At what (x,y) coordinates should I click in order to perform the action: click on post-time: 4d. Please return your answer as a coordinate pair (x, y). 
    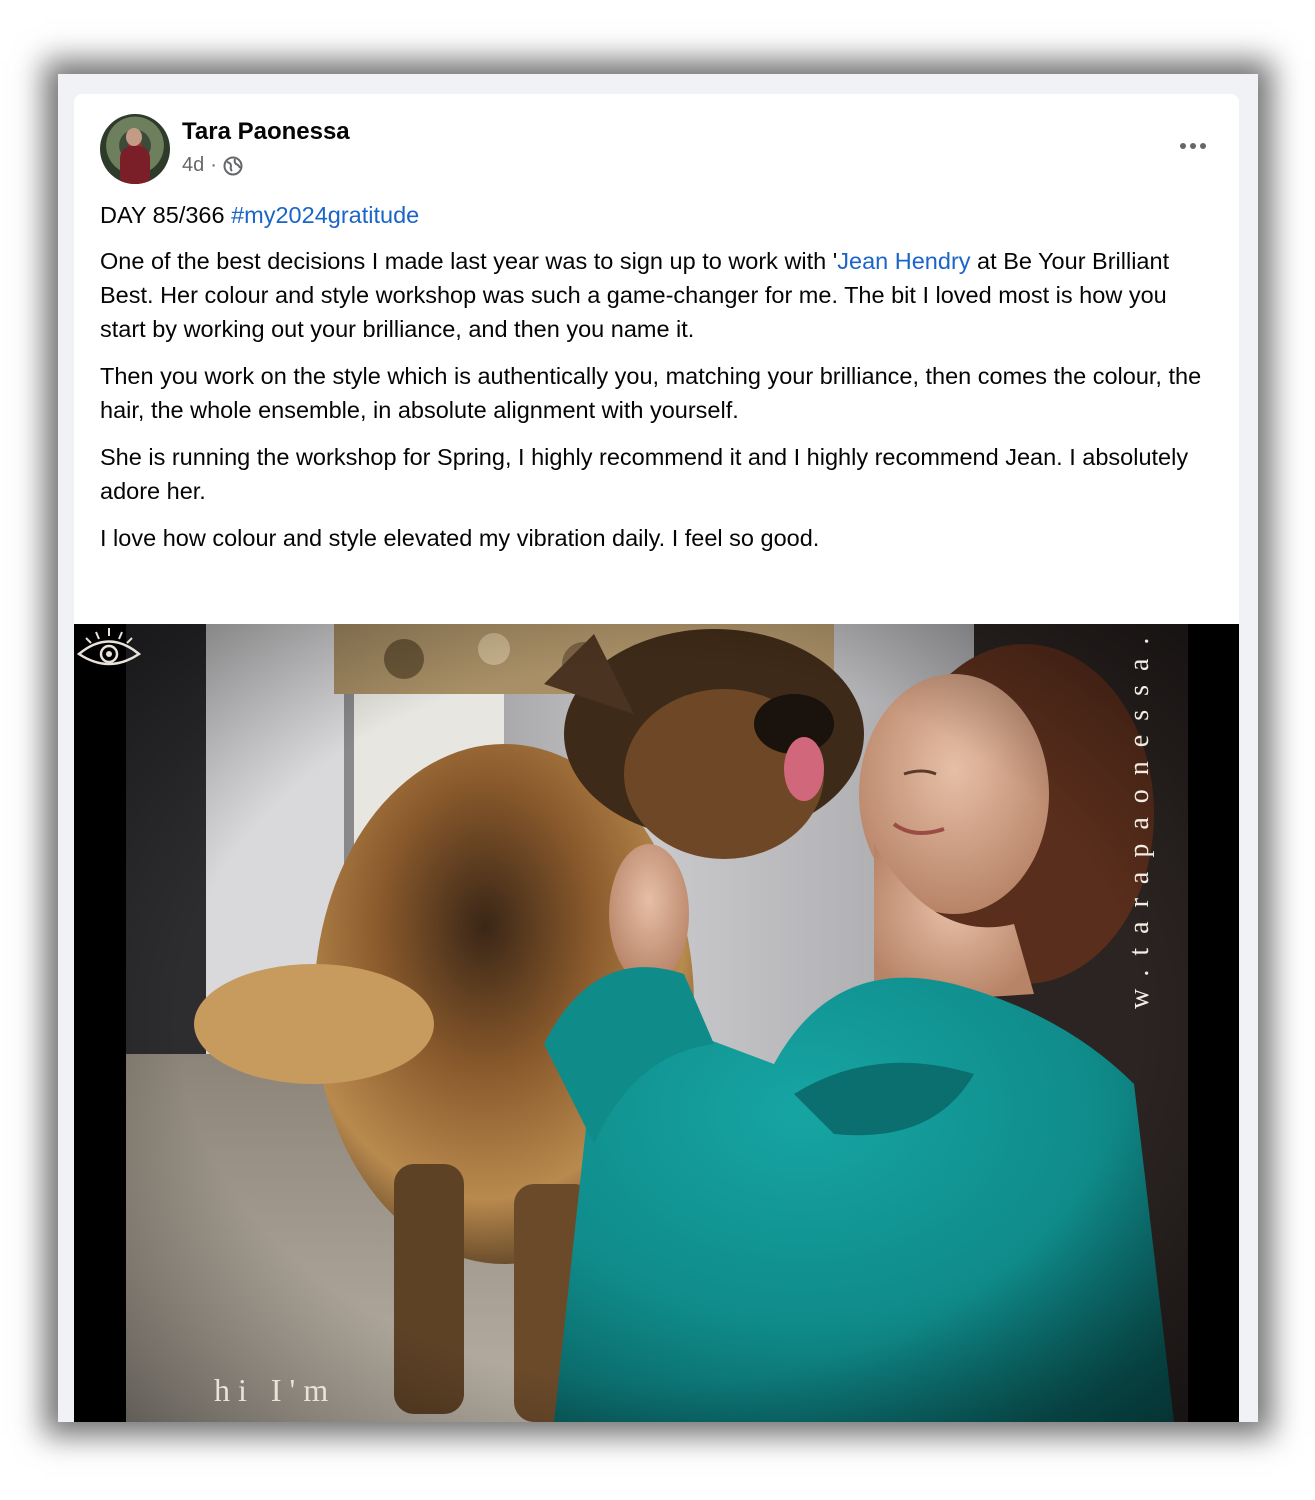
    Looking at the image, I should click on (193, 165).